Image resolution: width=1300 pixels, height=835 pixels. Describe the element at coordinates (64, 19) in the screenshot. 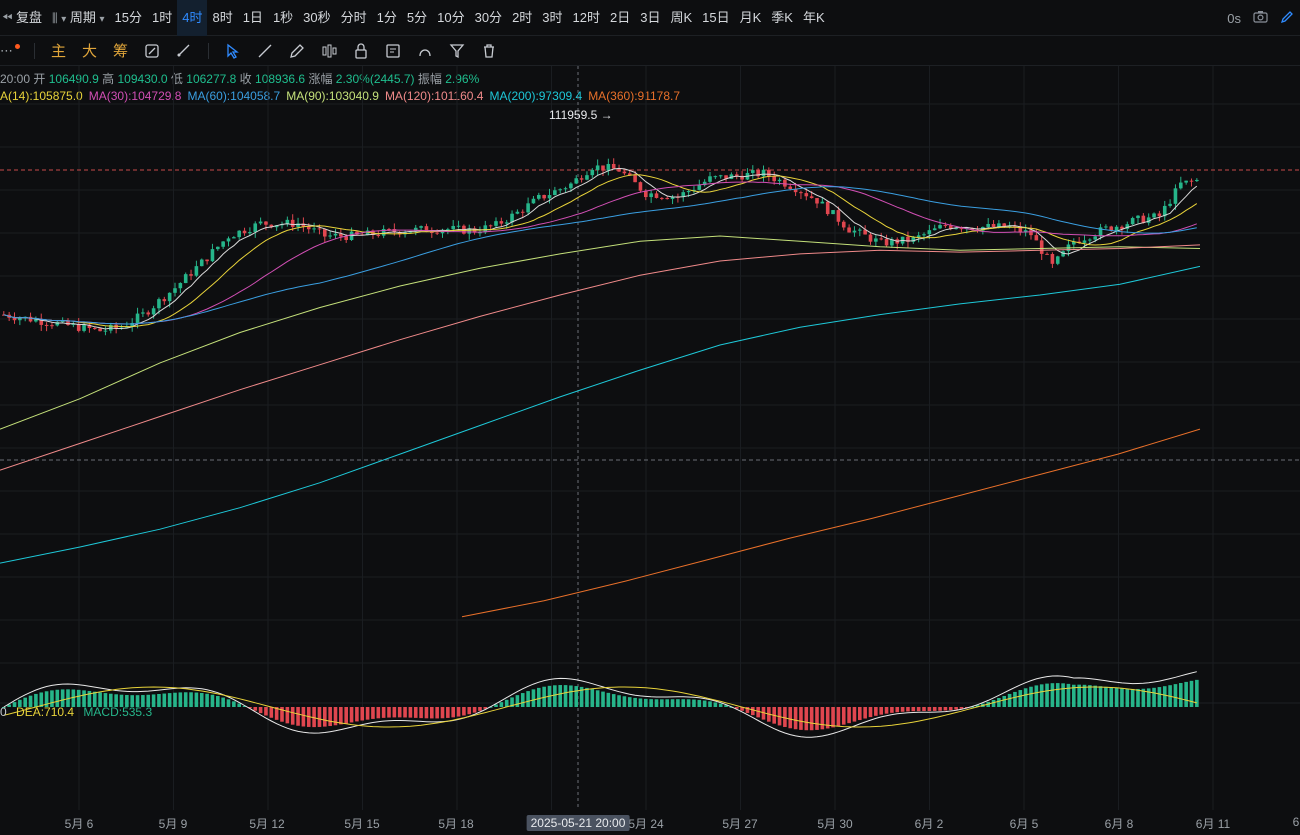

I see `chevron-down-icon: ▾` at that location.